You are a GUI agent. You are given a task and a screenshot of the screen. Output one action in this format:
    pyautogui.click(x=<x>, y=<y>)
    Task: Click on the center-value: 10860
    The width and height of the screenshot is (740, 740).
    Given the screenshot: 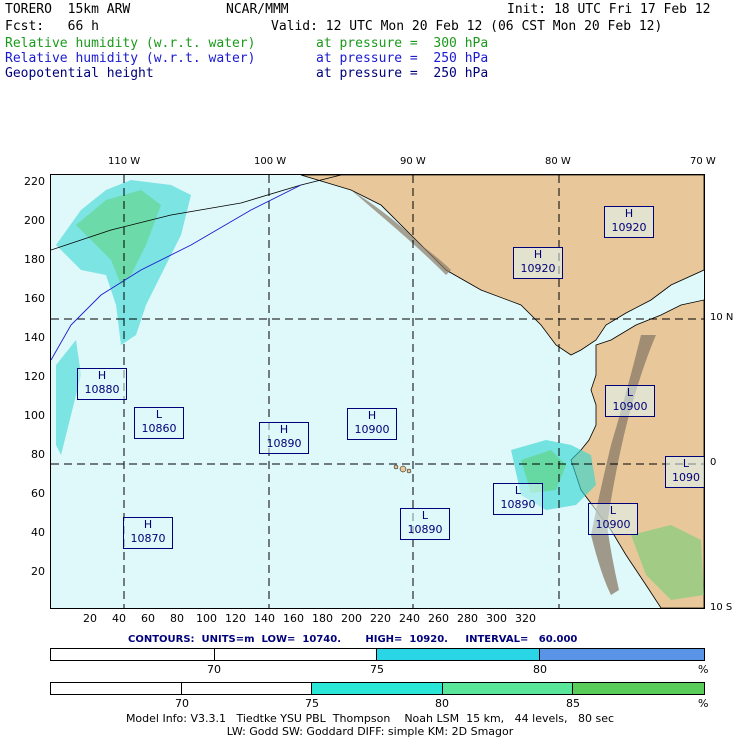 What is the action you would take?
    pyautogui.click(x=159, y=428)
    